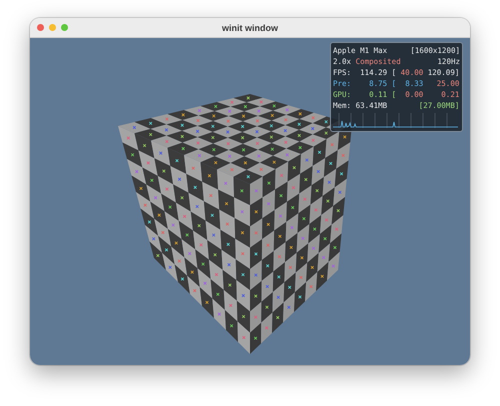 The width and height of the screenshot is (500, 406). What do you see at coordinates (40, 27) in the screenshot?
I see `close-button` at bounding box center [40, 27].